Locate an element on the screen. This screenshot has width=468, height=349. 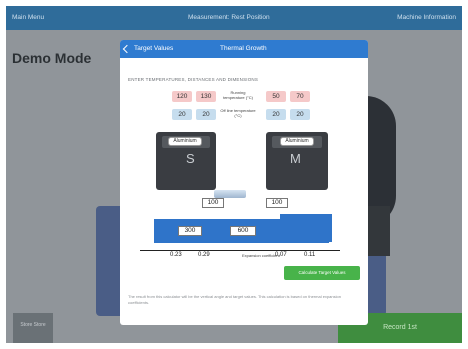
stationary-letter: S is located at coordinates (190, 158).